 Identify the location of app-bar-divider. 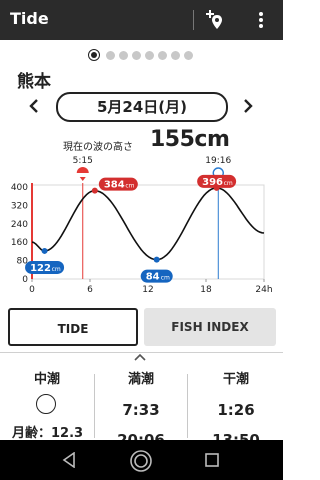
(193, 20).